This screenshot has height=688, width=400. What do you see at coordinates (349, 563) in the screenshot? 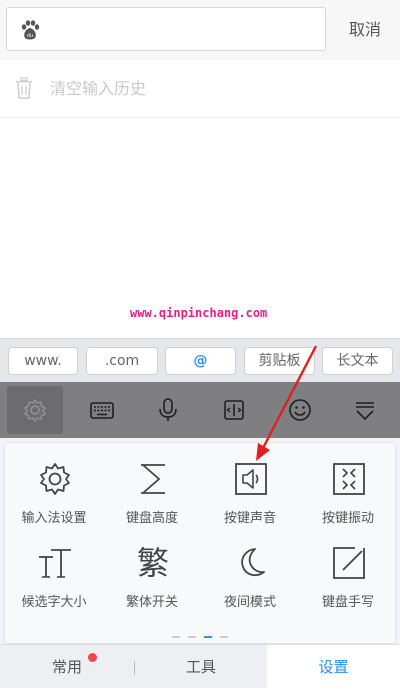
I see `pen-icon` at bounding box center [349, 563].